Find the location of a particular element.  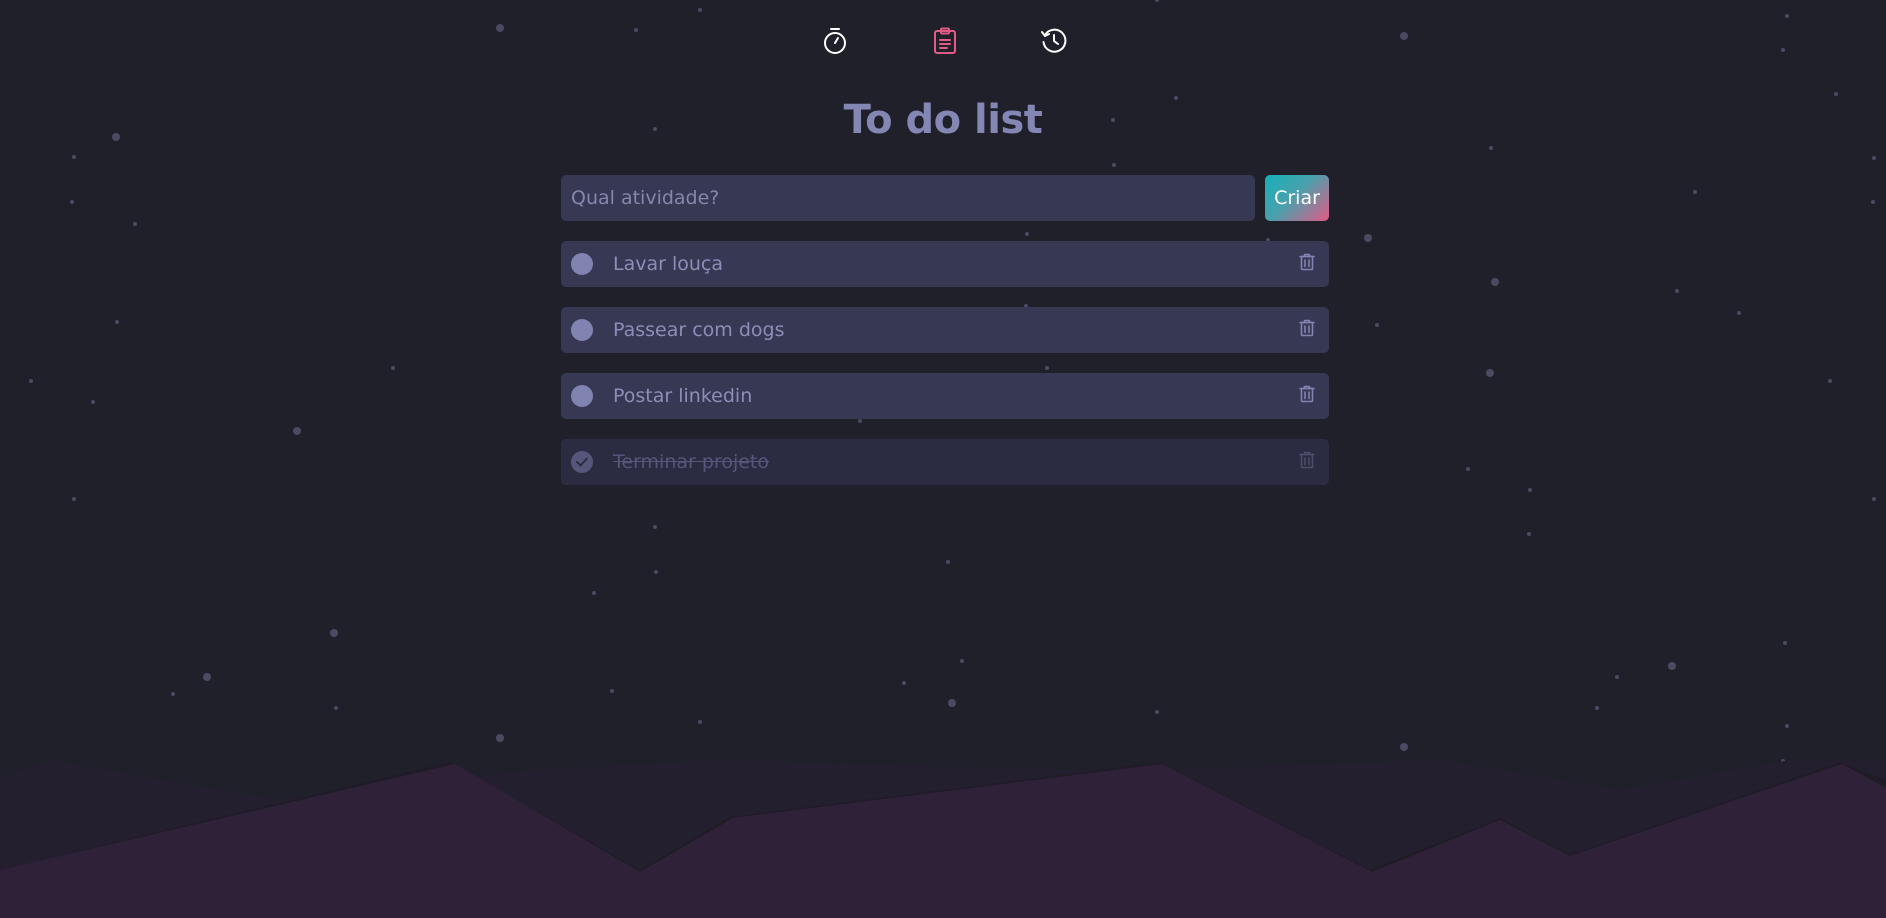

create-button: Criar is located at coordinates (1297, 198).